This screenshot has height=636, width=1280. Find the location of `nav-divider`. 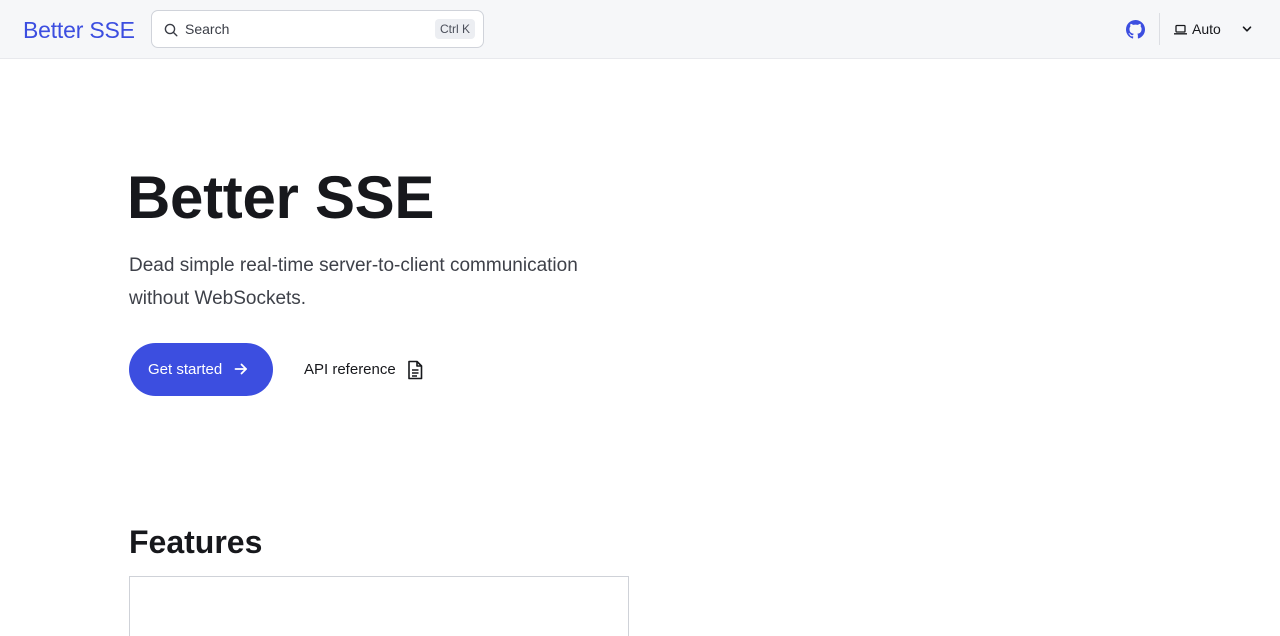

nav-divider is located at coordinates (1159, 29).